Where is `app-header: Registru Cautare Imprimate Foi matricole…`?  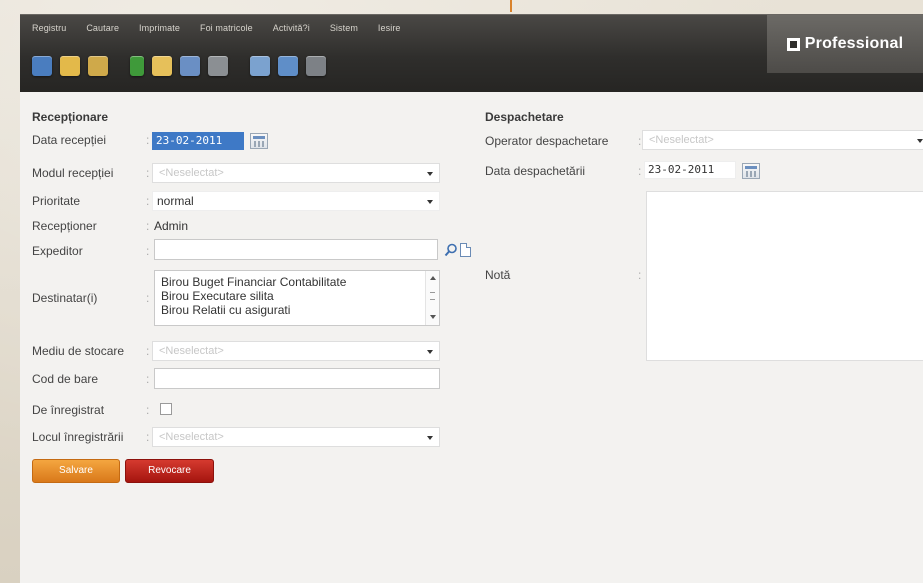
app-header: Registru Cautare Imprimate Foi matricole… is located at coordinates (471, 53).